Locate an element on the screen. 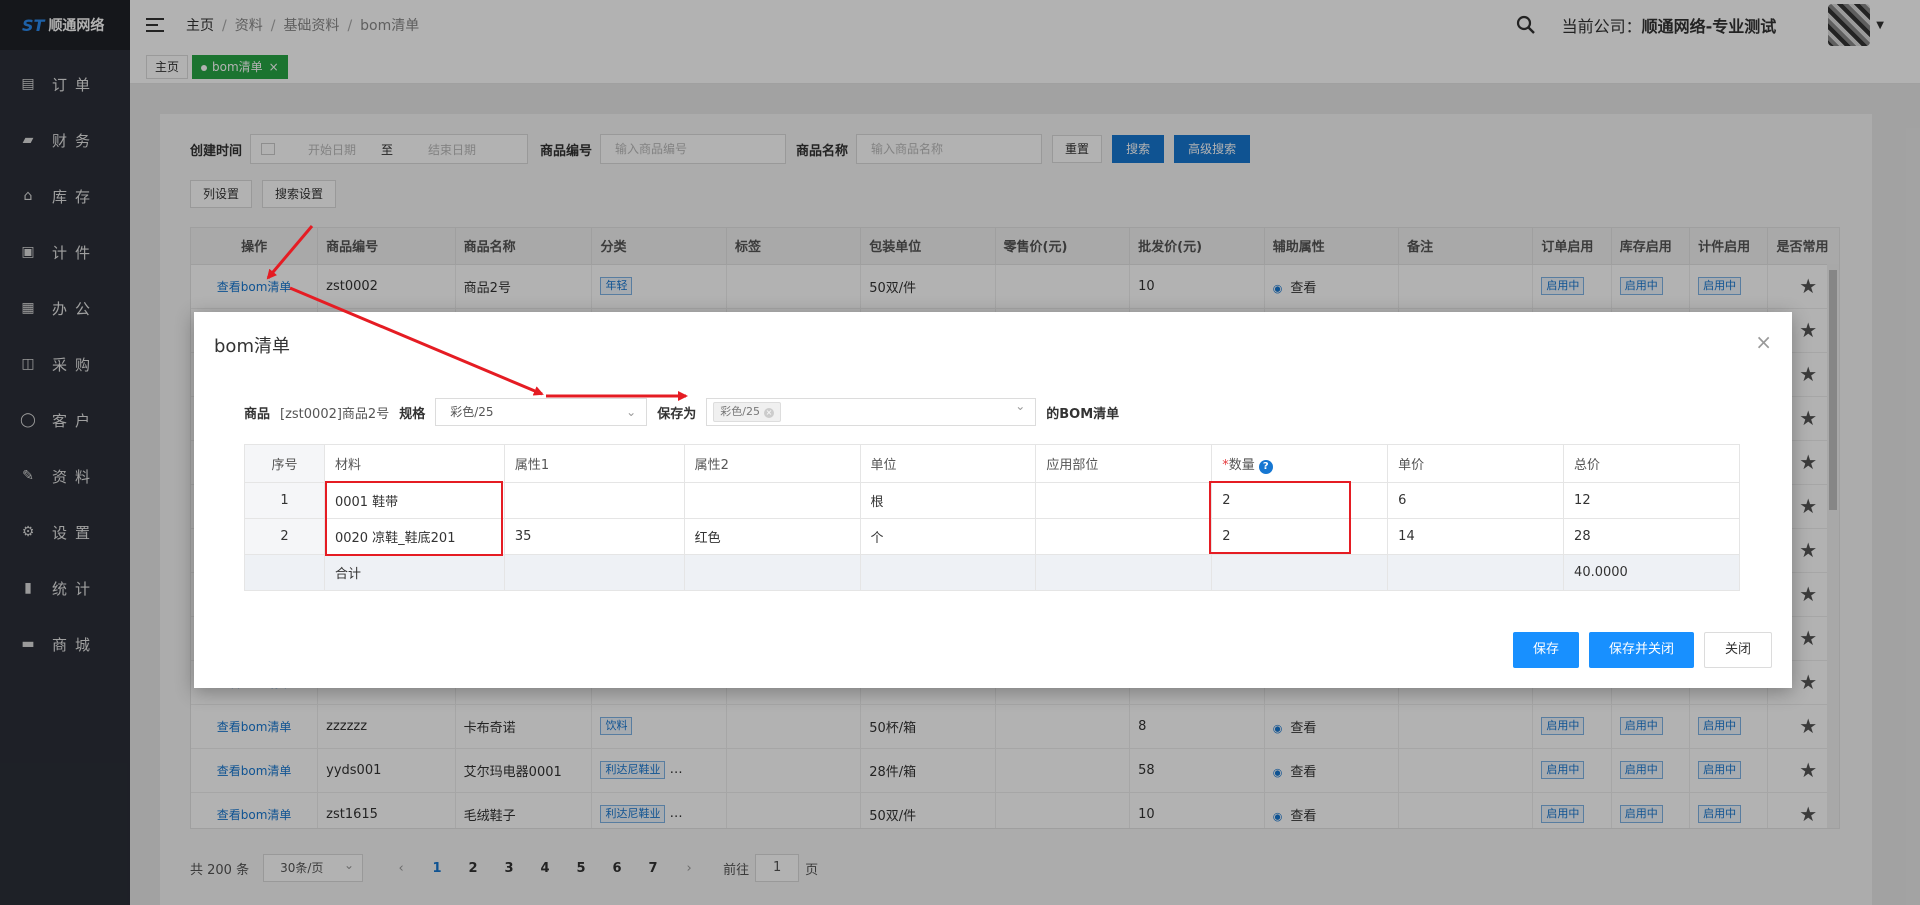 This screenshot has width=1920, height=905. unit-cell: 根 is located at coordinates (948, 500).